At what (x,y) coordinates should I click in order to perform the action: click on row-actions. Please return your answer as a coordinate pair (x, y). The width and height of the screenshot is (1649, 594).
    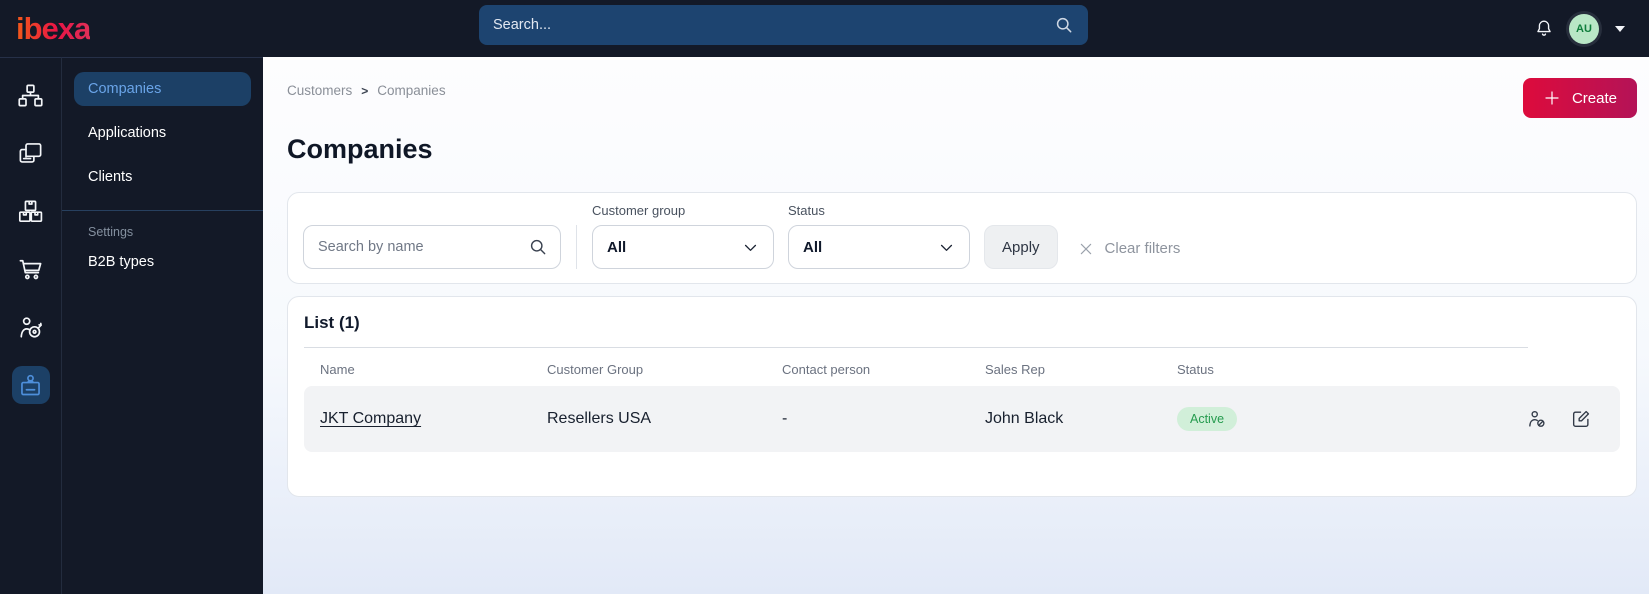
    Looking at the image, I should click on (1565, 419).